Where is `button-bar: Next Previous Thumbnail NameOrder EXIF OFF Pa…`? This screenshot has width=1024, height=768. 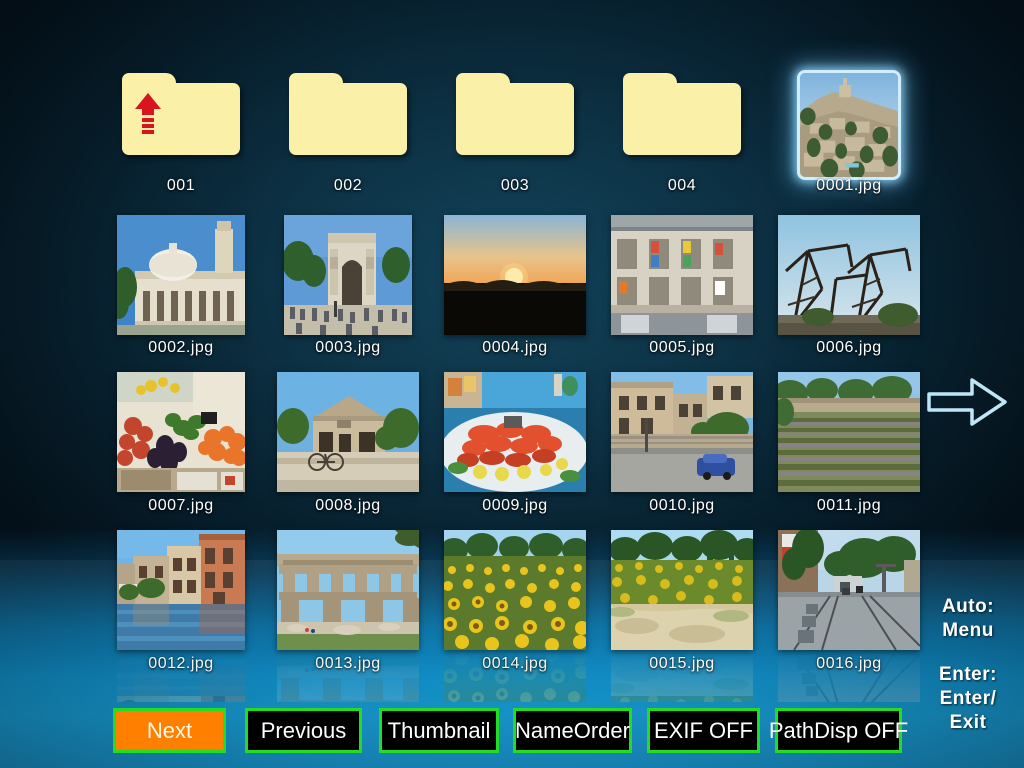 button-bar: Next Previous Thumbnail NameOrder EXIF OFF Pa… is located at coordinates (512, 734).